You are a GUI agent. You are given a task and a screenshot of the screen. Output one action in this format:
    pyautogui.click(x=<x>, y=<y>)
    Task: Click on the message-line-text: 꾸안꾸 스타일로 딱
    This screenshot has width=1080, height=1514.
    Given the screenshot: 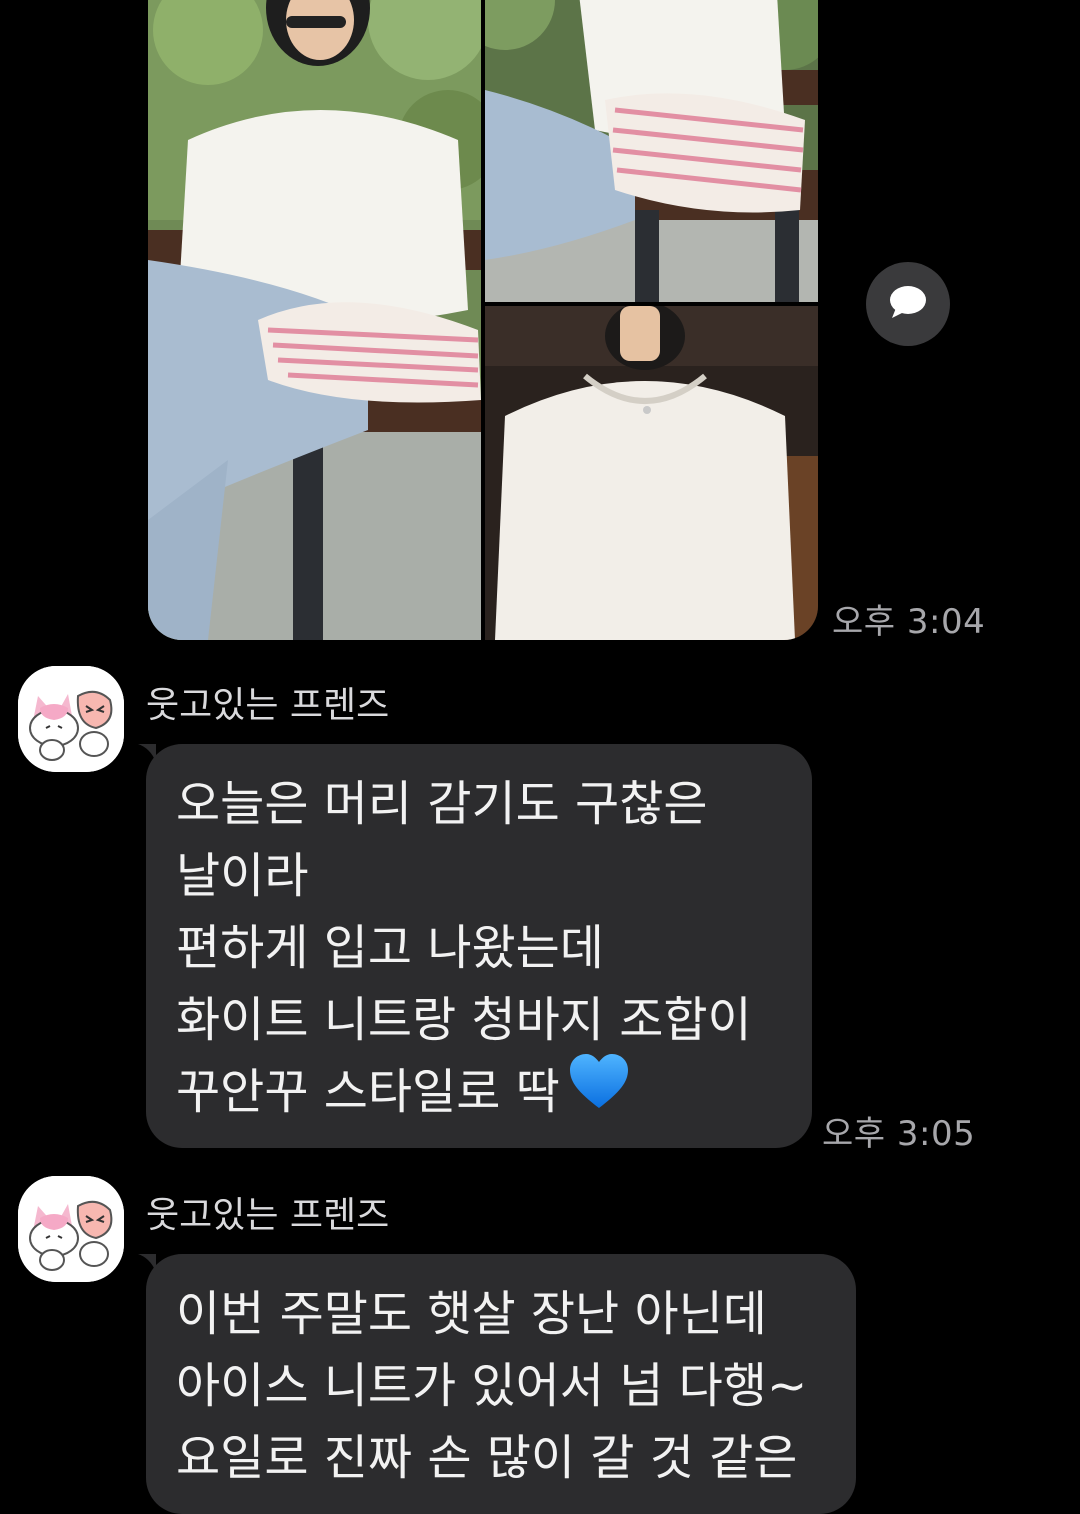 What is the action you would take?
    pyautogui.click(x=368, y=1092)
    